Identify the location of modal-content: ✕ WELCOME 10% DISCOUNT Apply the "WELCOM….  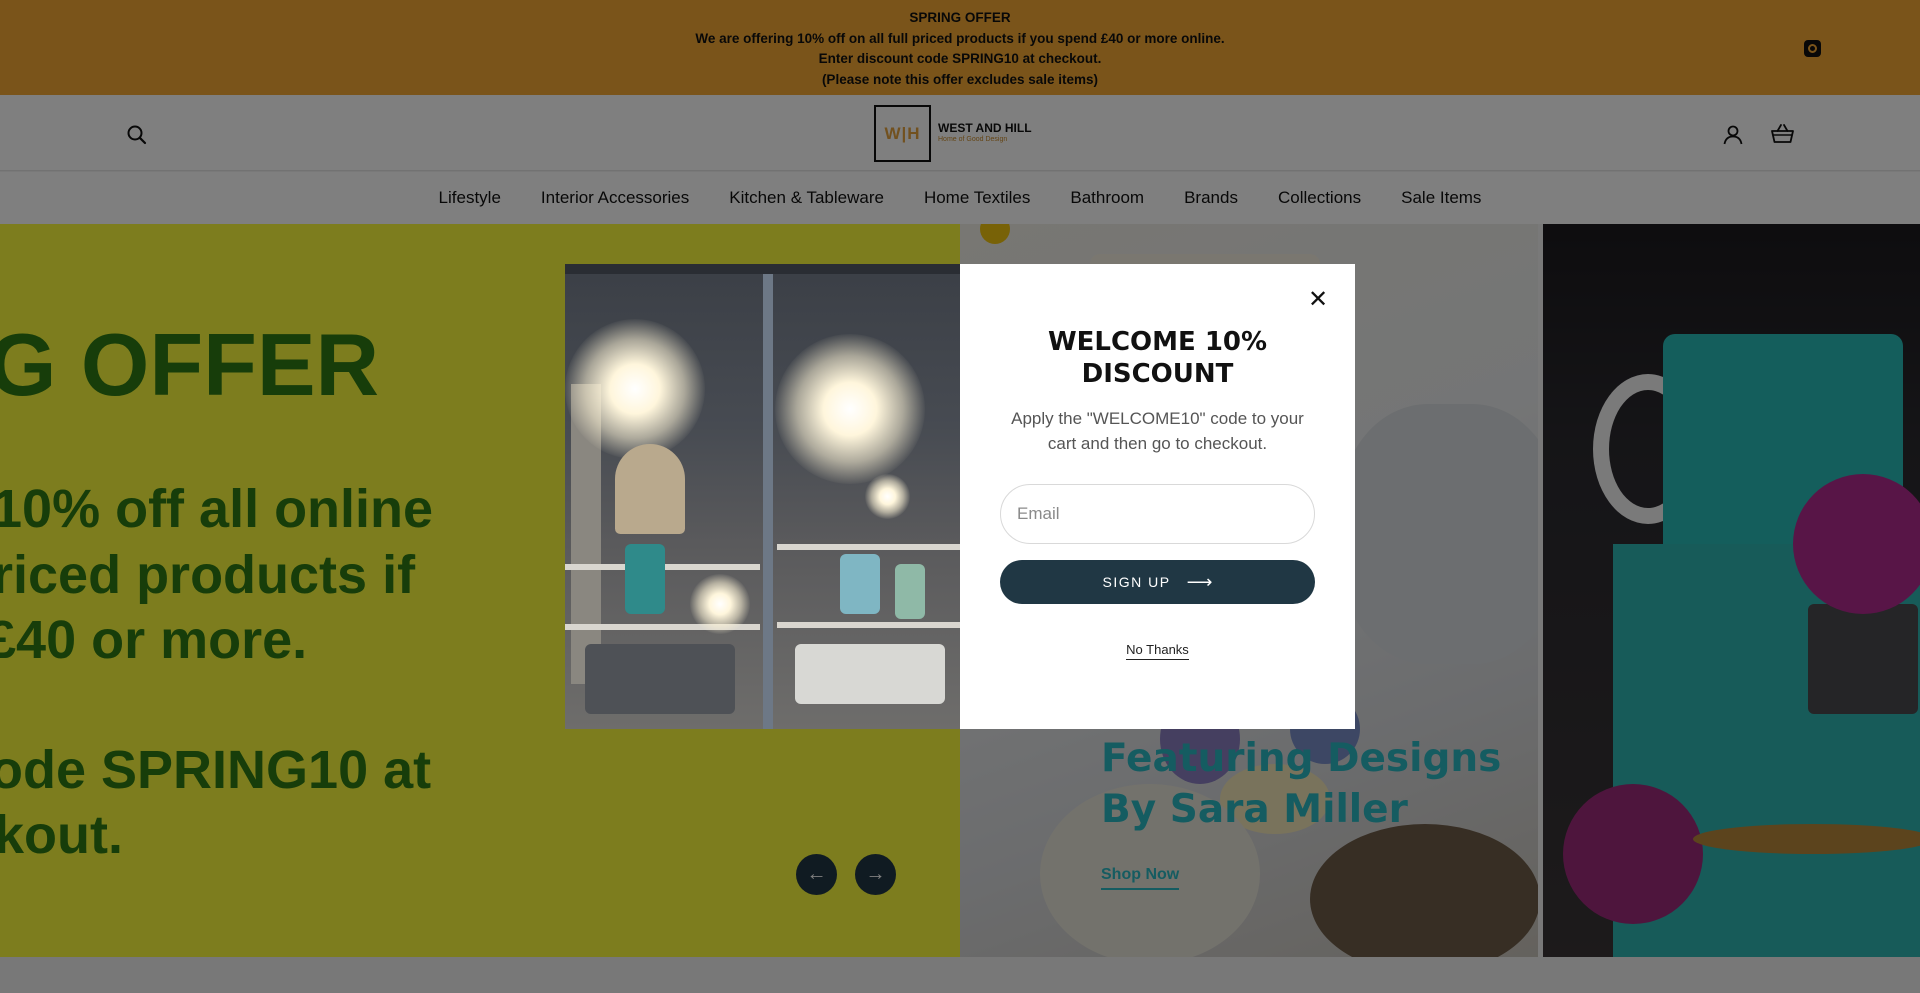
(1157, 496).